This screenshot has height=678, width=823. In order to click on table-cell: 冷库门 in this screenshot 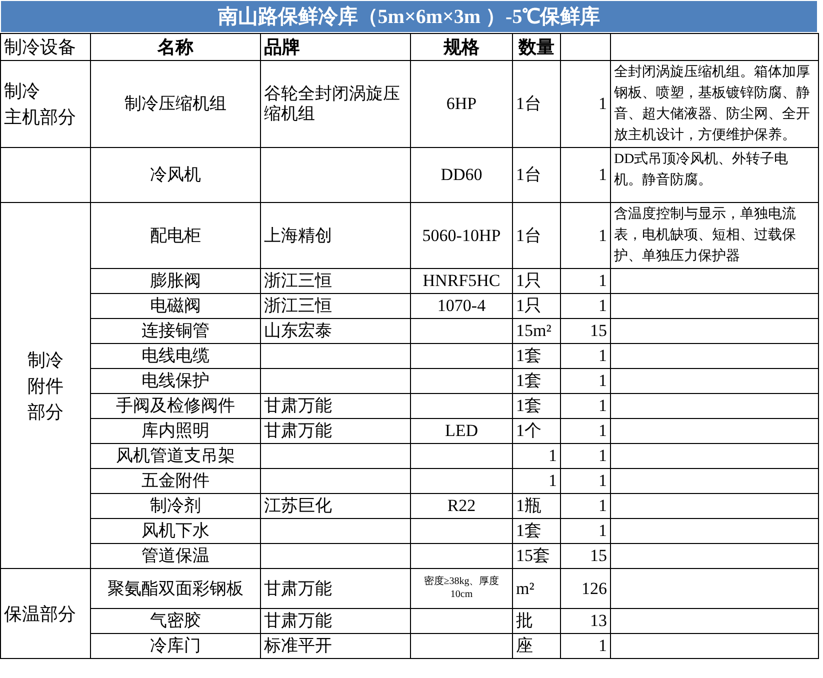, I will do `click(175, 645)`.